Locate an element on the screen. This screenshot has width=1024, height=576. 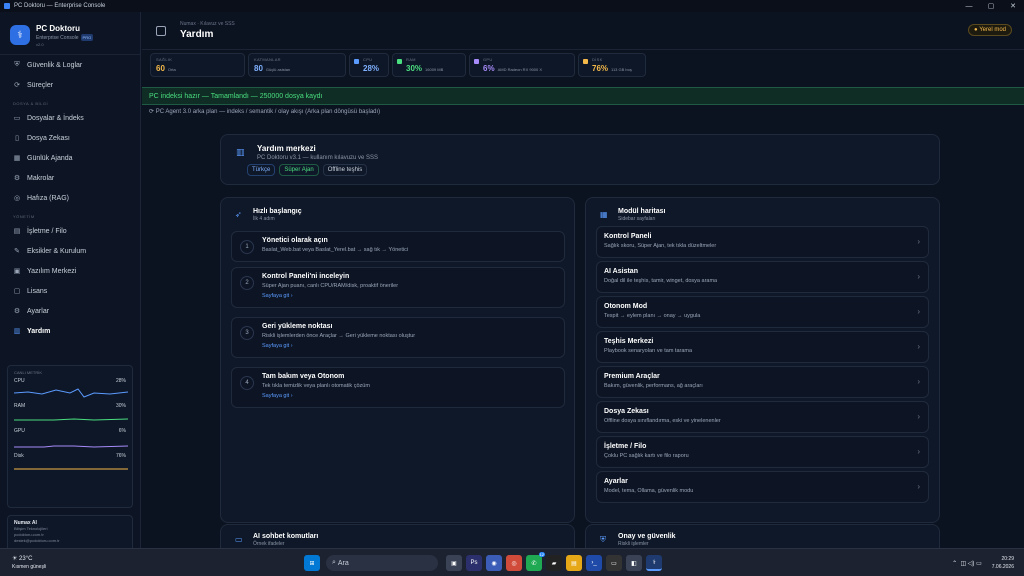
sidebar-item-files: ▭ Dosyalar & İndeks is located at coordinates (70, 118).